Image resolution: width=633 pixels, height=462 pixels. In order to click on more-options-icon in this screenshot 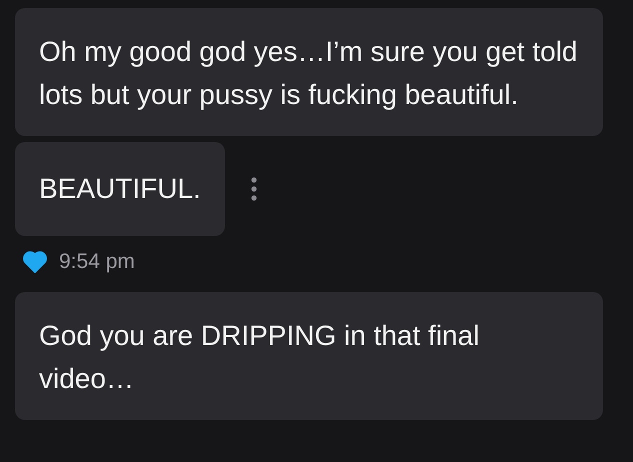, I will do `click(253, 189)`.